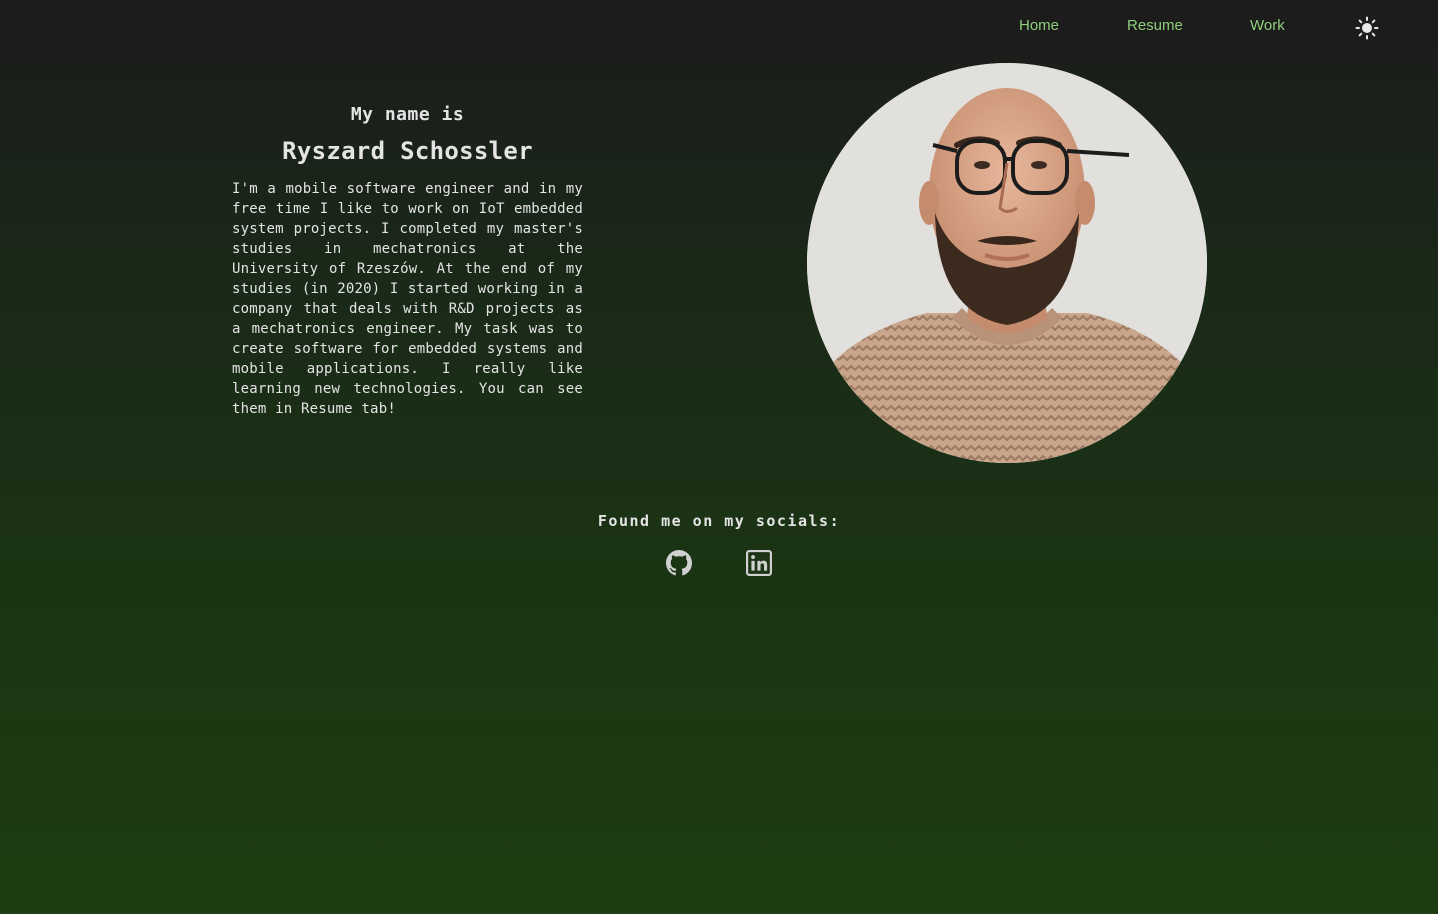  I want to click on top-navigation: Home Resume Work, so click(719, 27).